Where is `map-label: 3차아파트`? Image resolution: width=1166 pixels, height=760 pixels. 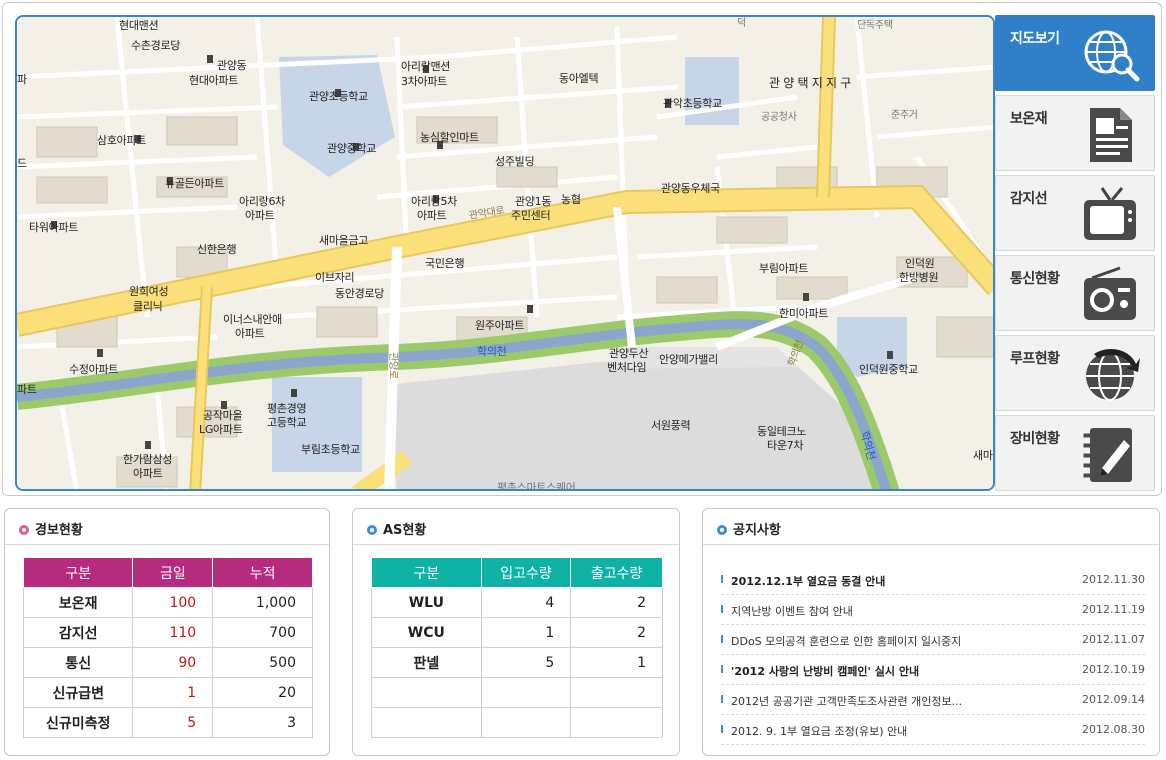 map-label: 3차아파트 is located at coordinates (424, 81).